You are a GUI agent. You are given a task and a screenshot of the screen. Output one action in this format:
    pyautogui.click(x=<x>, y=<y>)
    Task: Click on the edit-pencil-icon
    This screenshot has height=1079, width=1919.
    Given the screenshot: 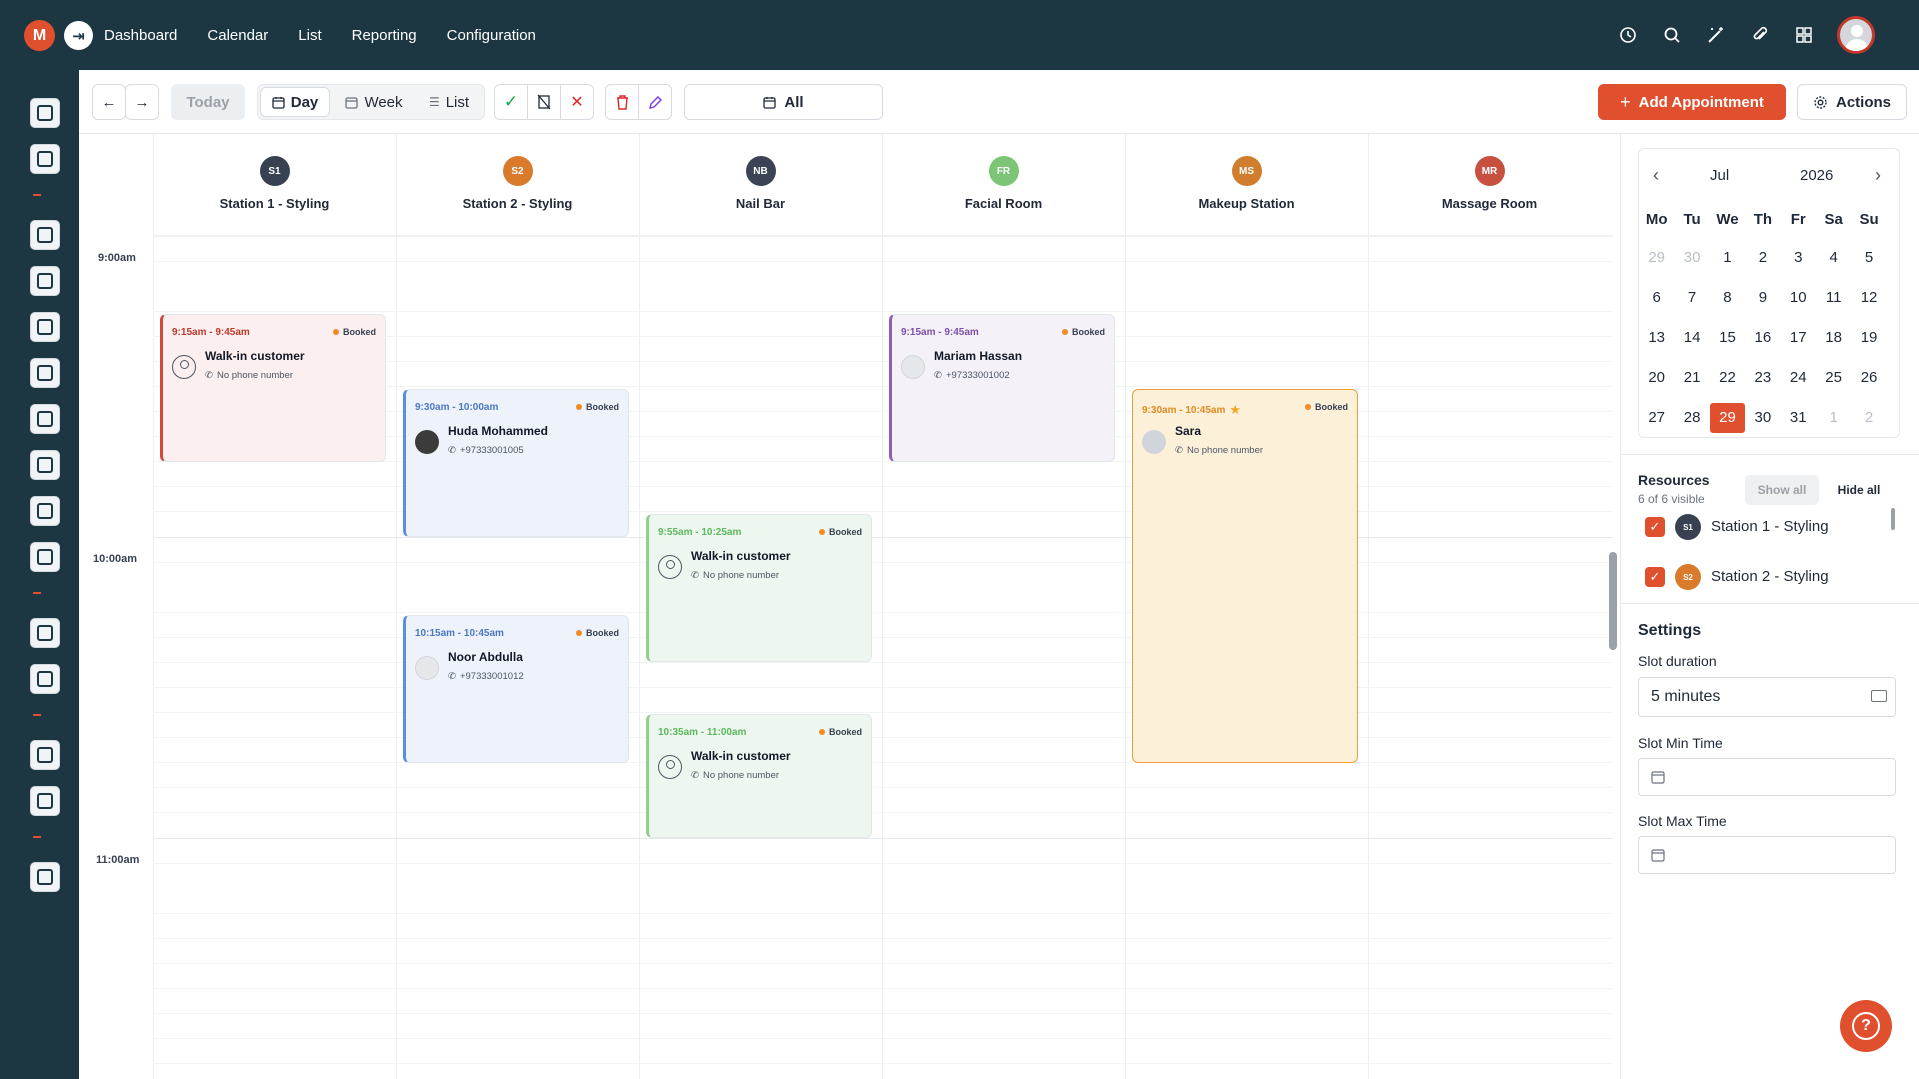 What is the action you would take?
    pyautogui.click(x=655, y=102)
    